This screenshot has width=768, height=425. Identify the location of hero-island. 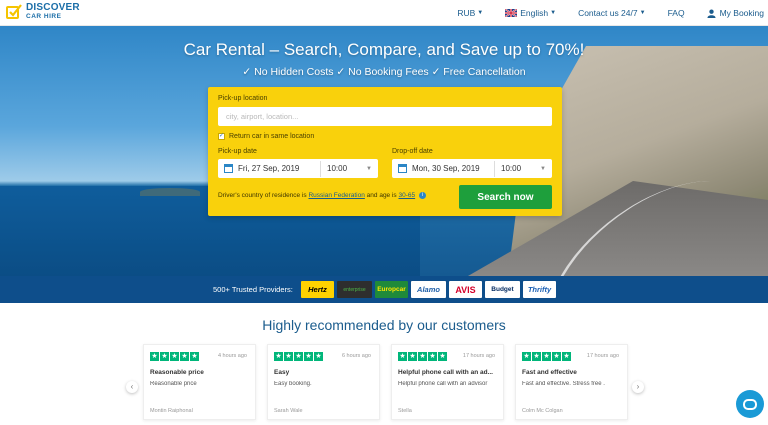
(170, 192).